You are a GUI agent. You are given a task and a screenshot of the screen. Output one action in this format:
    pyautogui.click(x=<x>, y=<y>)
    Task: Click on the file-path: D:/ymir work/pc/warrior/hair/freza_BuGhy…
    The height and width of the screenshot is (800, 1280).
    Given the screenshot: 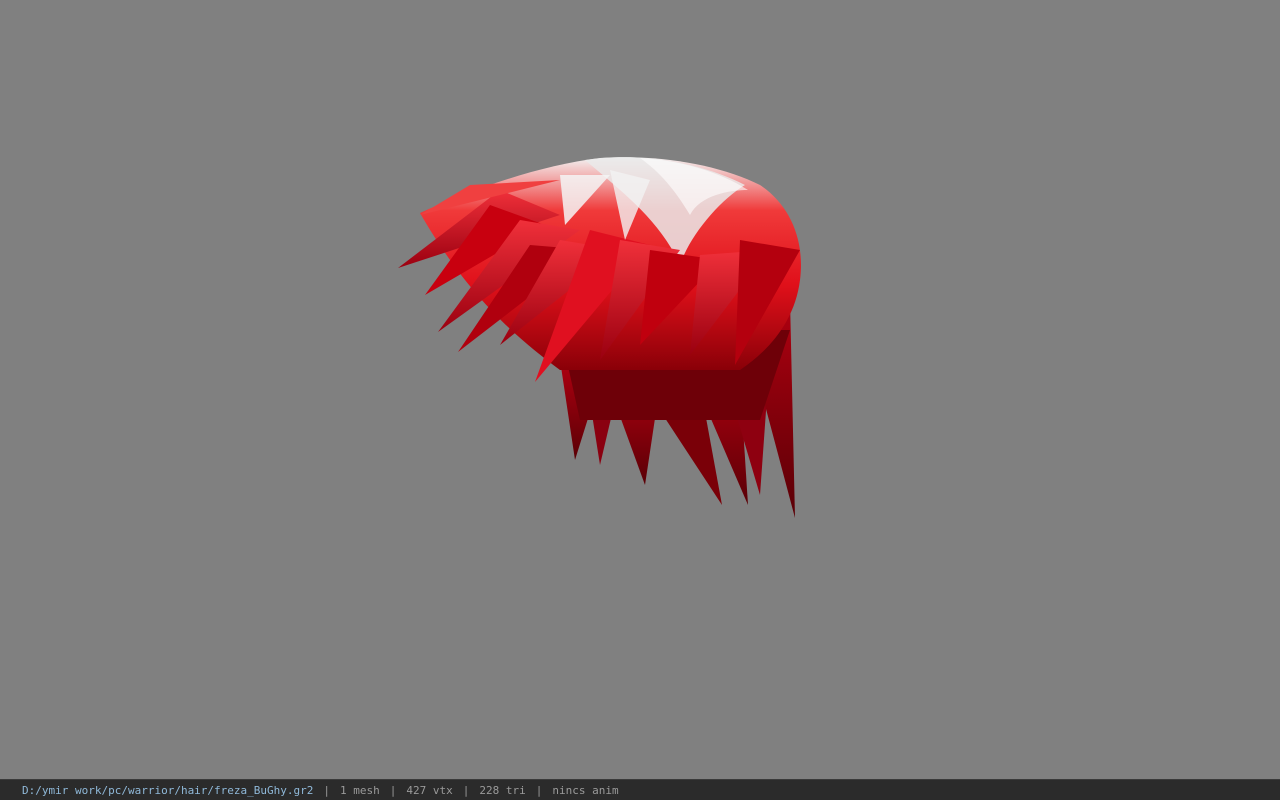 What is the action you would take?
    pyautogui.click(x=168, y=790)
    